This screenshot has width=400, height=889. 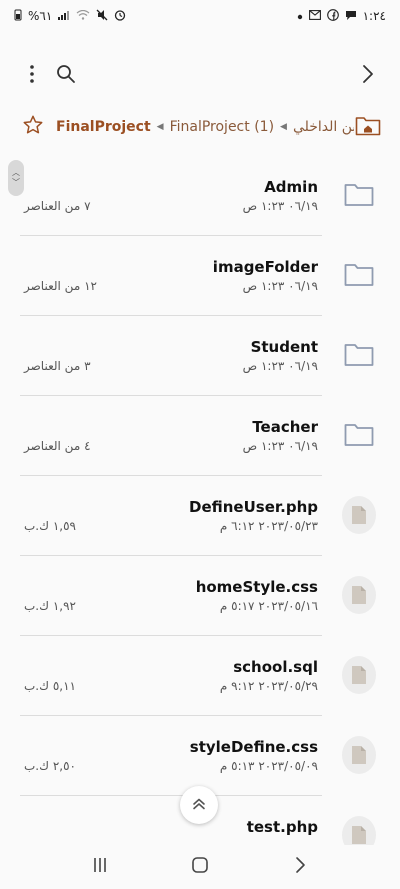 What do you see at coordinates (200, 76) in the screenshot?
I see `toolbar` at bounding box center [200, 76].